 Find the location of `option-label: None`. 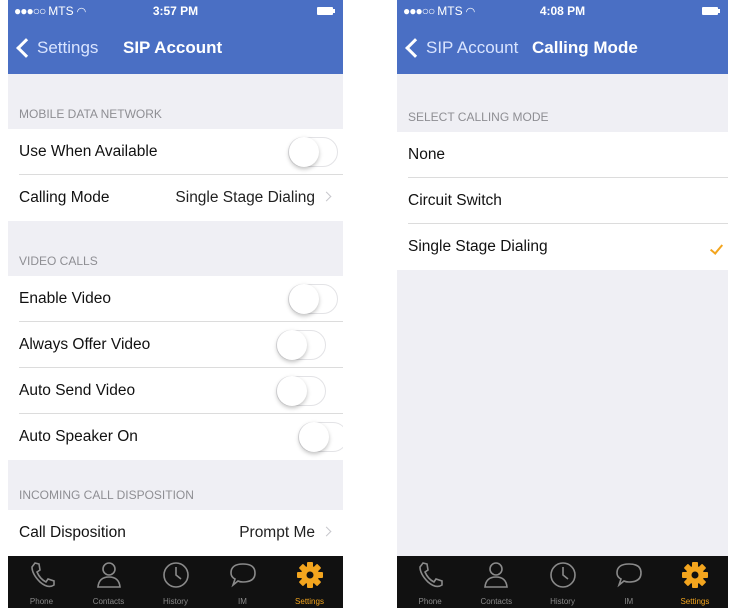

option-label: None is located at coordinates (427, 154).